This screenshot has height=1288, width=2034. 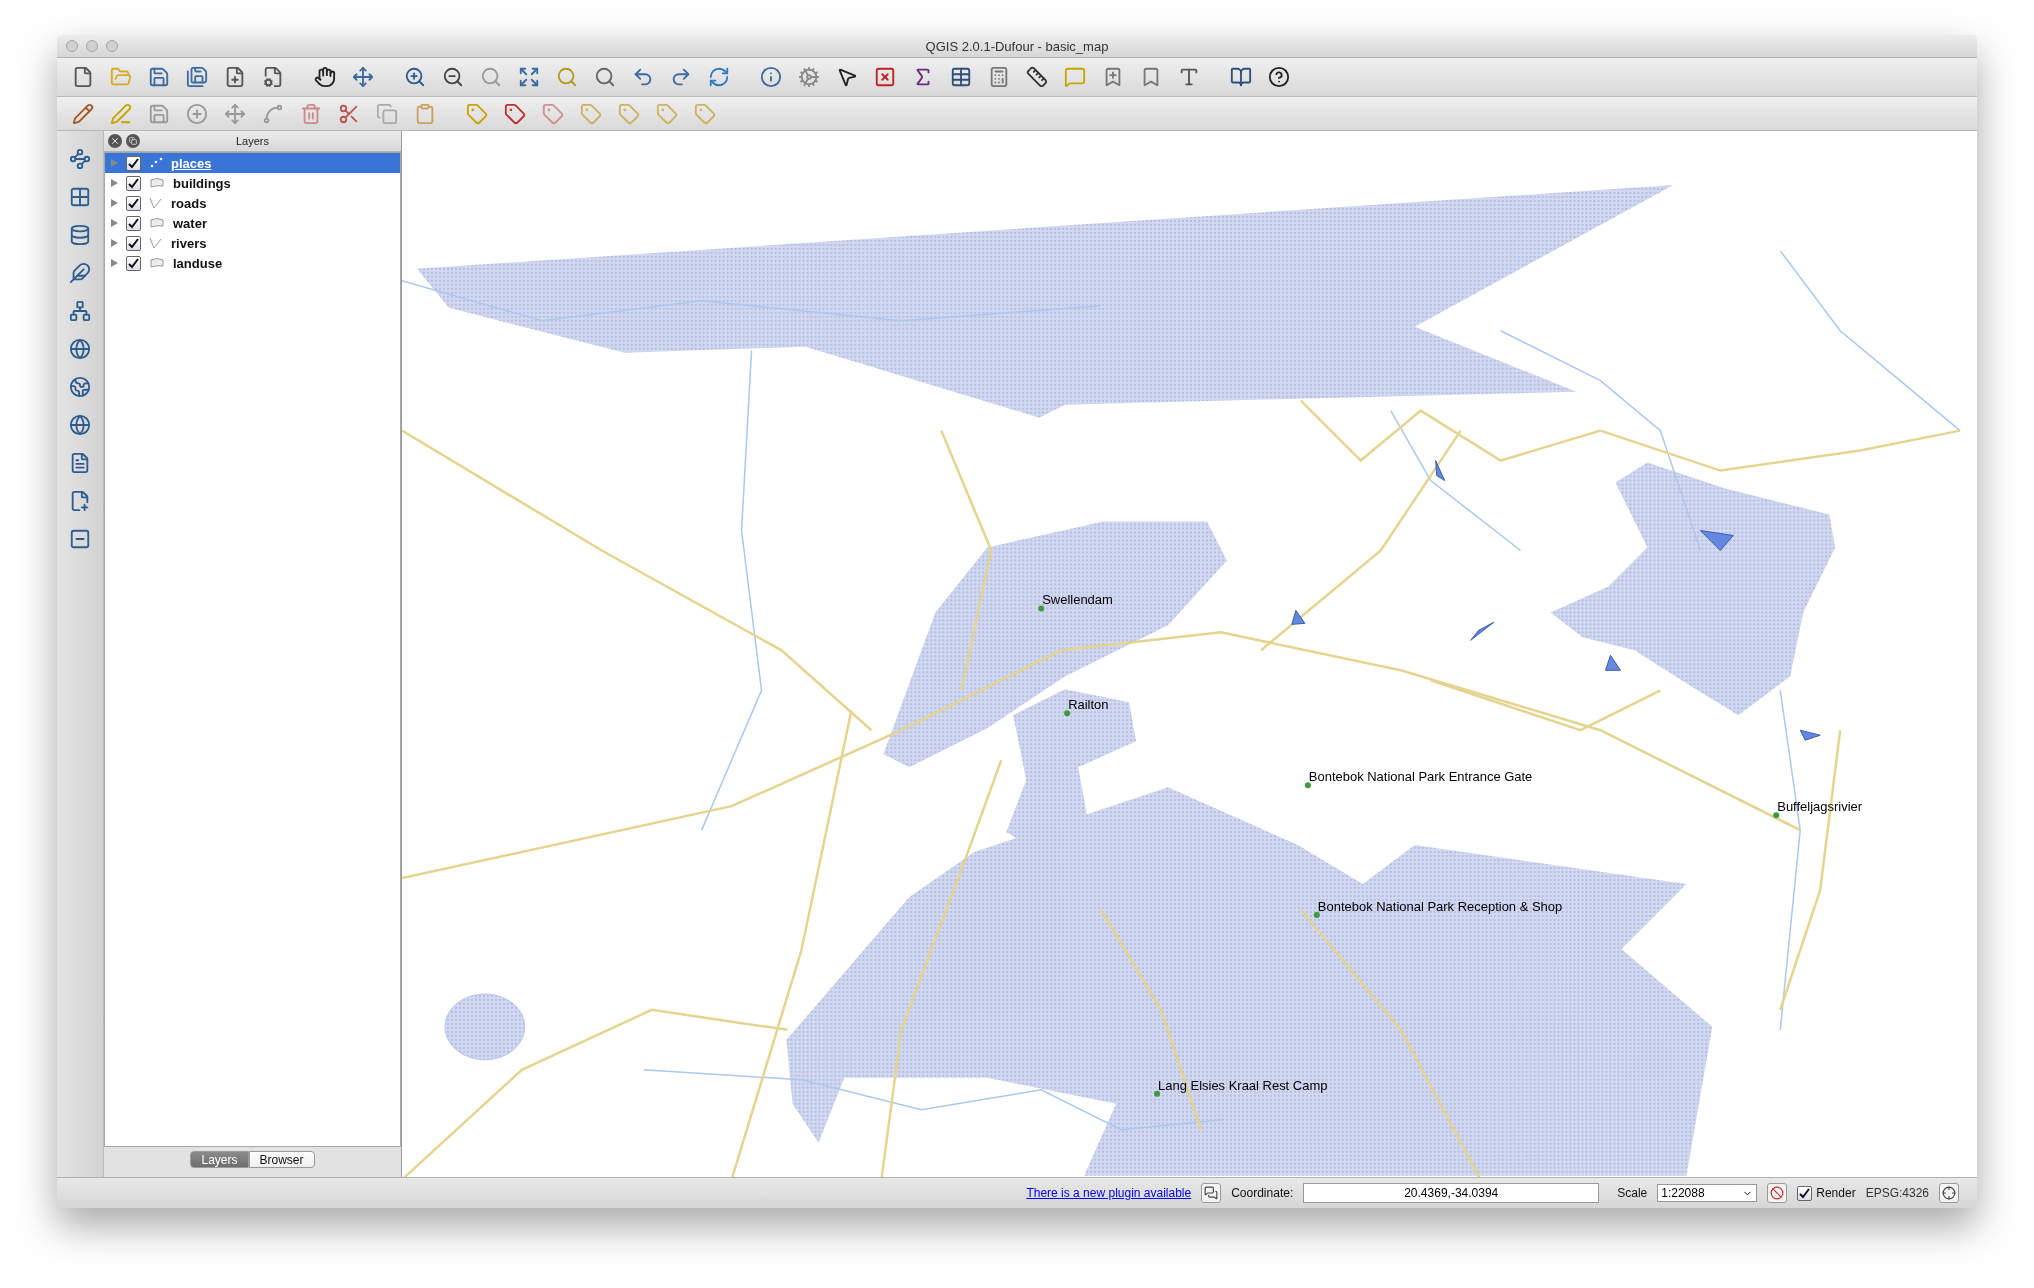 What do you see at coordinates (1632, 1193) in the screenshot?
I see `scale-label: Scale` at bounding box center [1632, 1193].